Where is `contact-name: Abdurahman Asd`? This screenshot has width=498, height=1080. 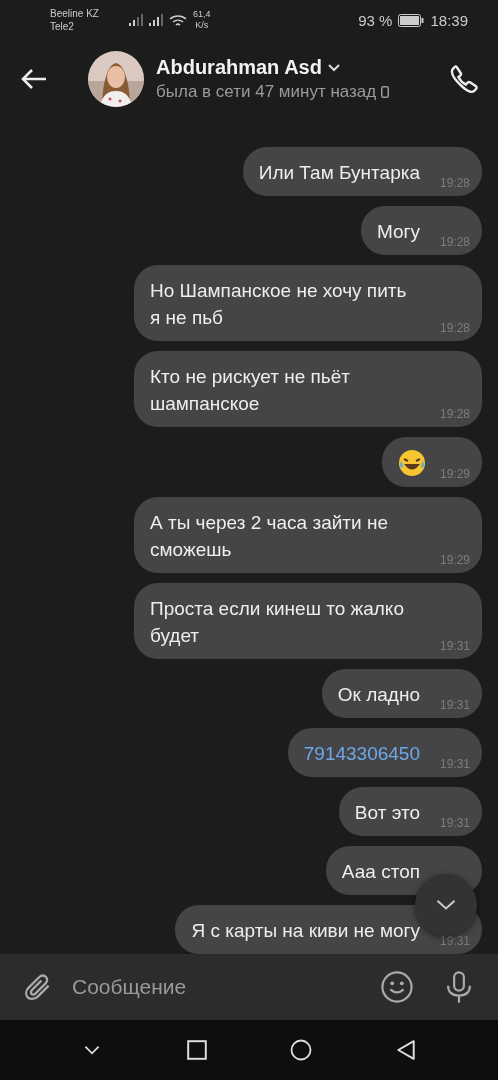 contact-name: Abdurahman Asd is located at coordinates (239, 67).